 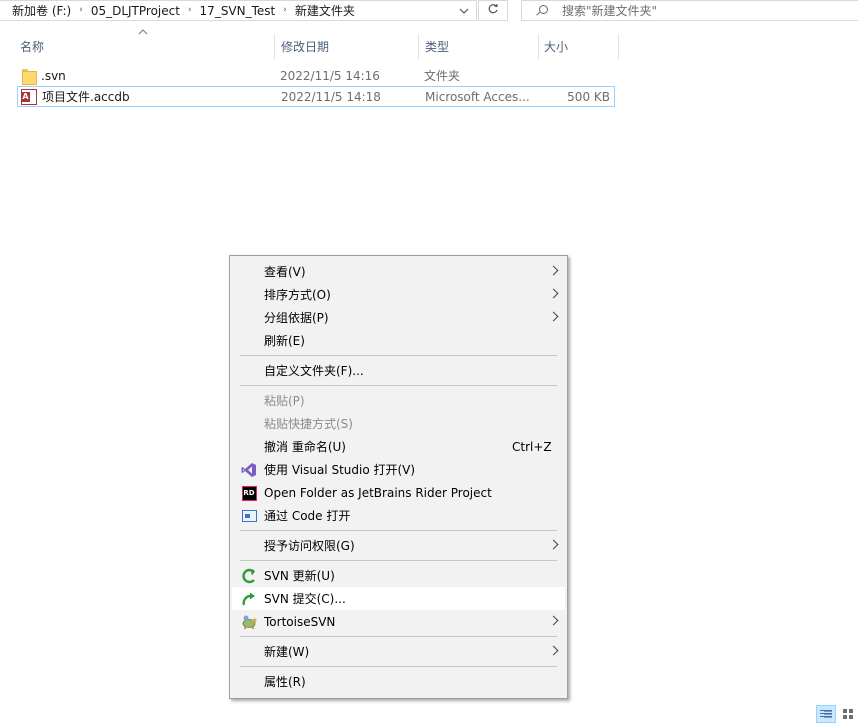 I want to click on menu-item-group-by: 分组依据(P), so click(x=398, y=317).